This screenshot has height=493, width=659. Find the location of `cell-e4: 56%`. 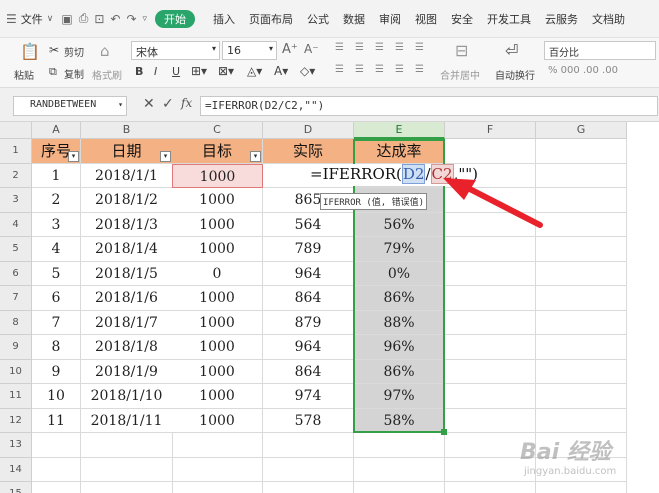

cell-e4: 56% is located at coordinates (399, 224).